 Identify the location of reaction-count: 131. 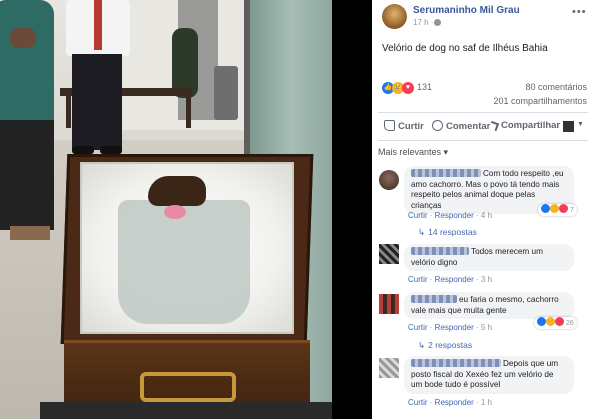
(424, 87).